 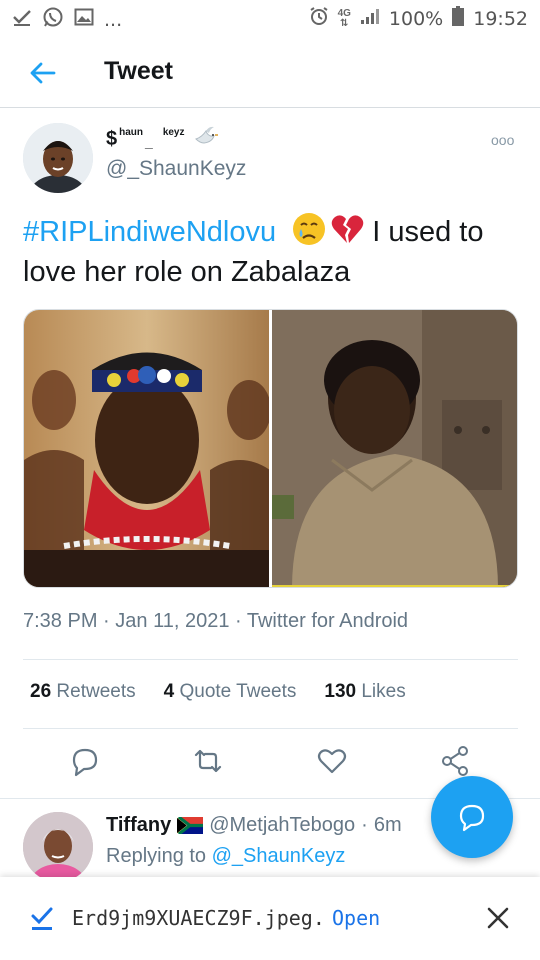 What do you see at coordinates (208, 761) in the screenshot?
I see `retweet-icon` at bounding box center [208, 761].